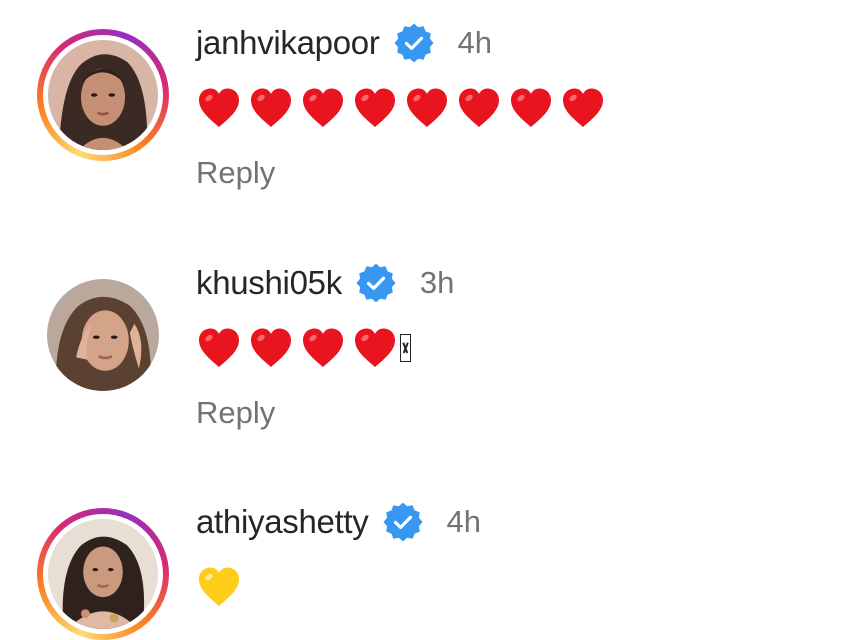  Describe the element at coordinates (282, 522) in the screenshot. I see `username: athiyashetty` at that location.